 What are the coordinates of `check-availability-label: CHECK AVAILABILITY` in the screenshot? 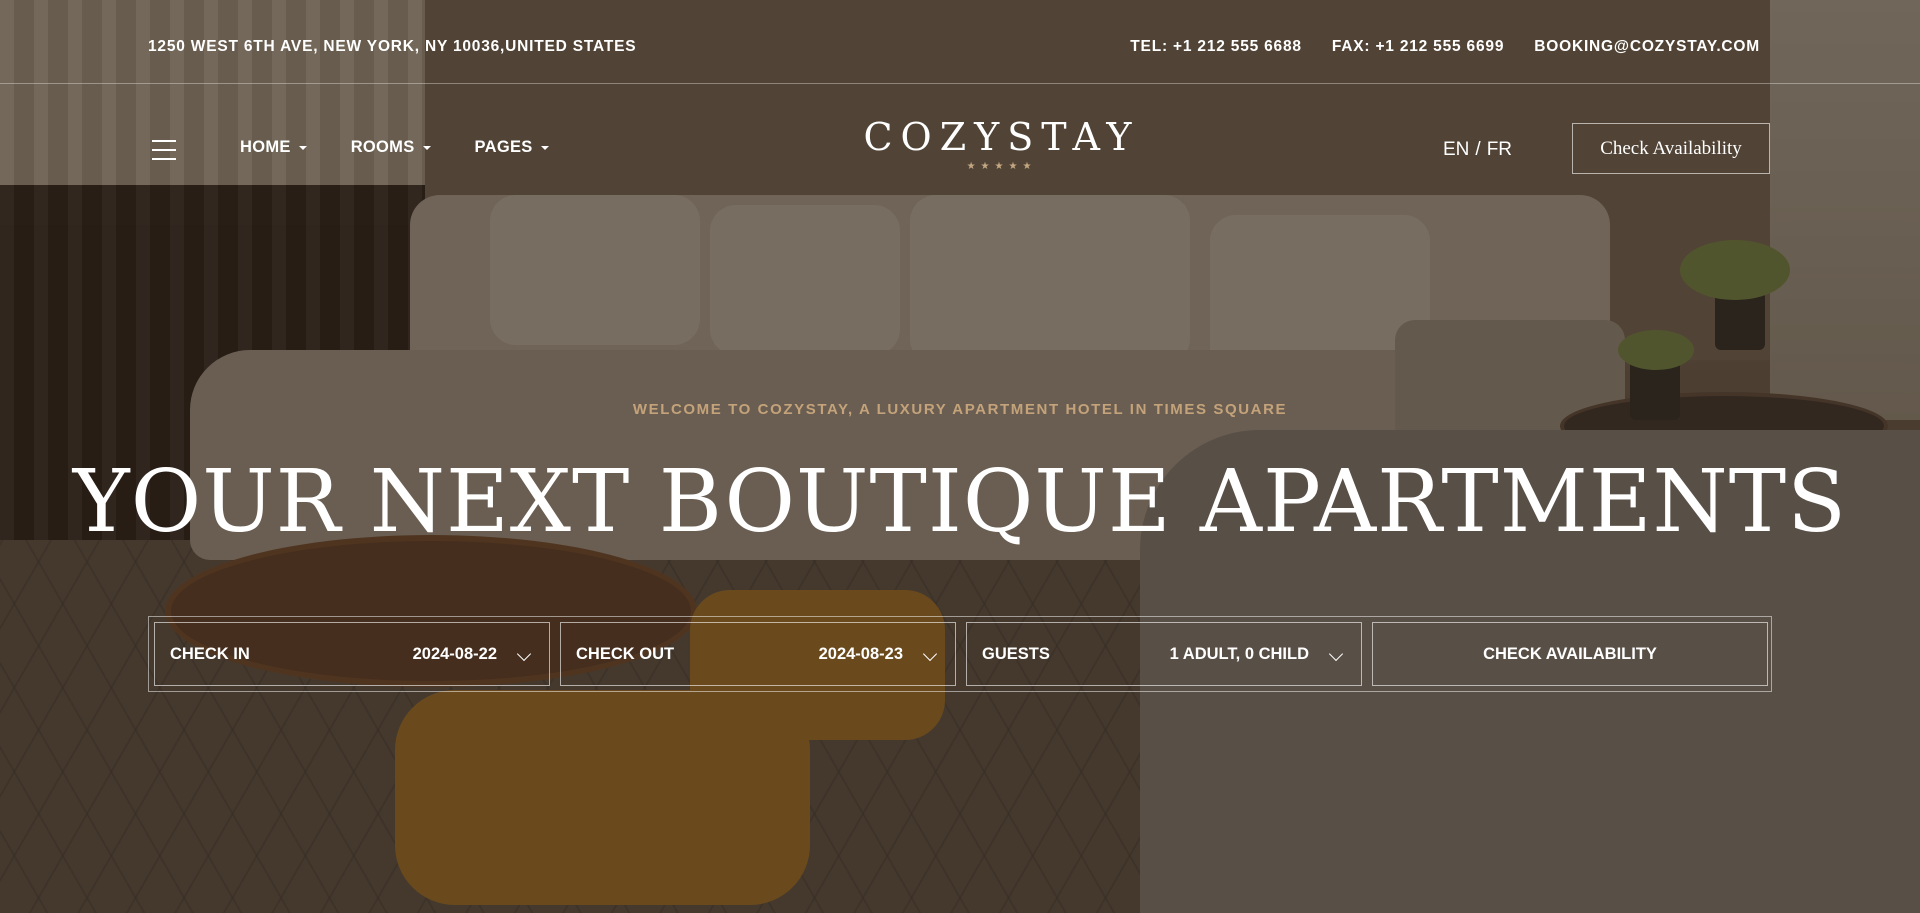 It's located at (1570, 653).